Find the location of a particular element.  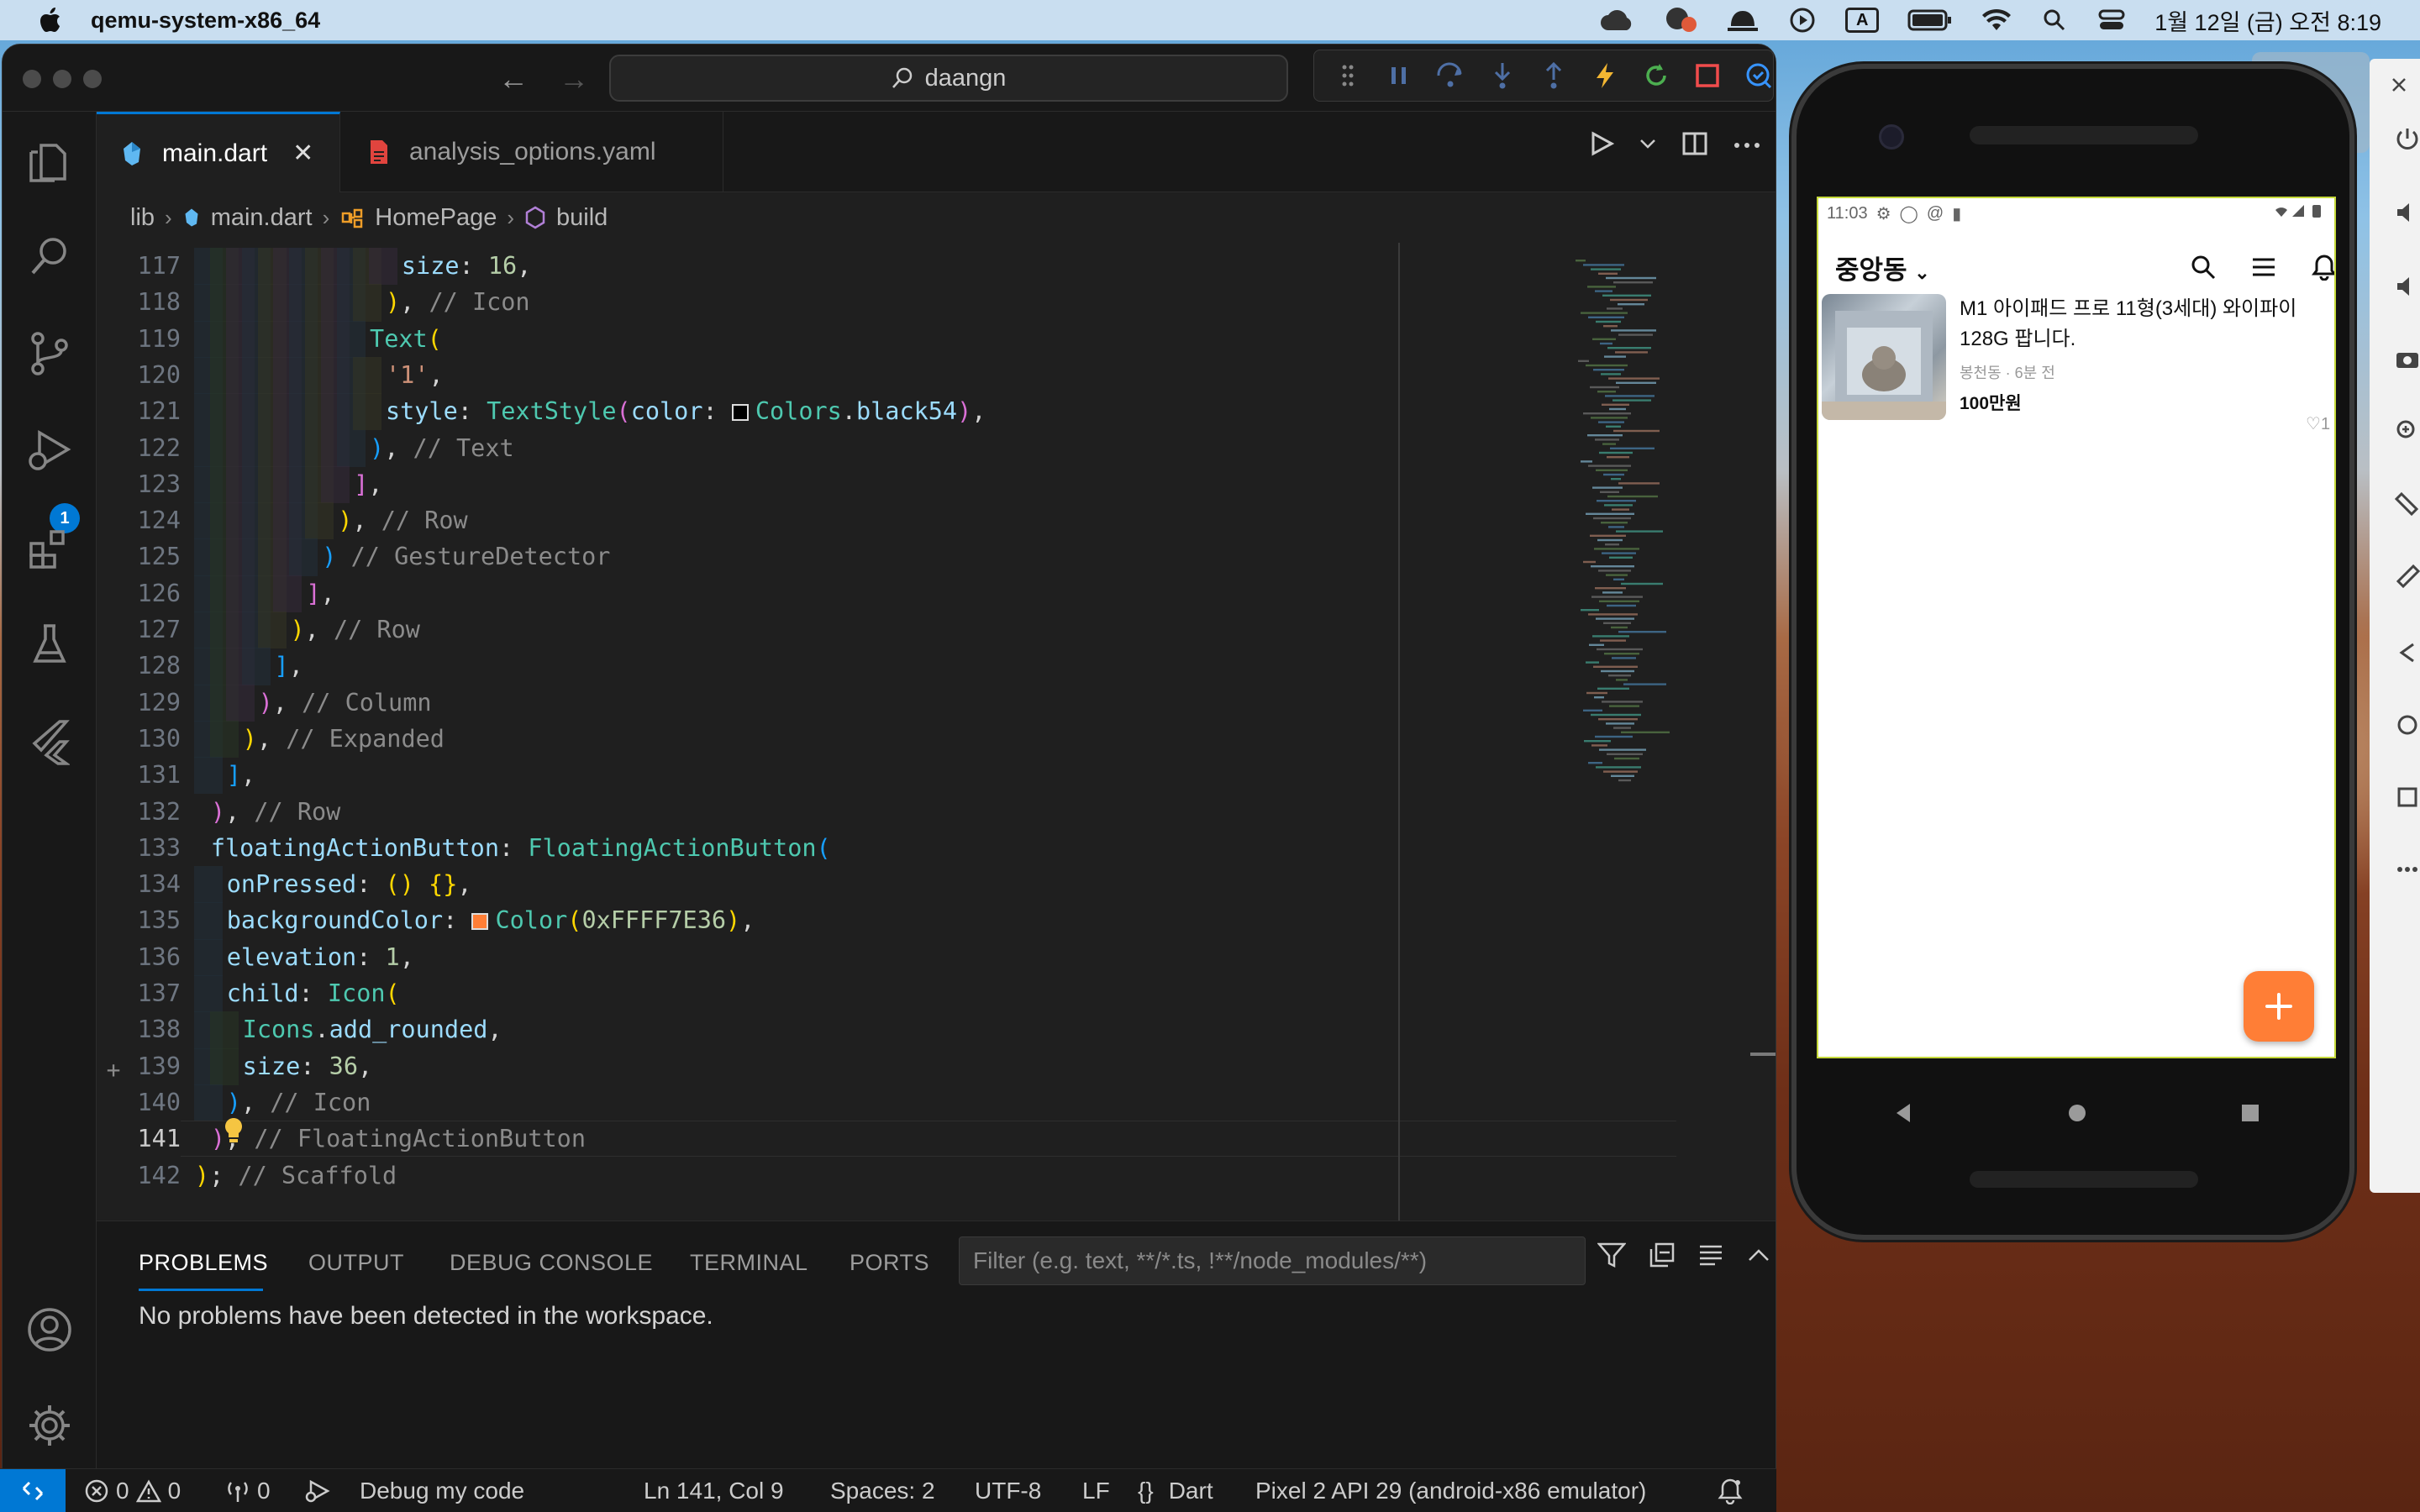

chevron-up-icon is located at coordinates (1758, 1257).